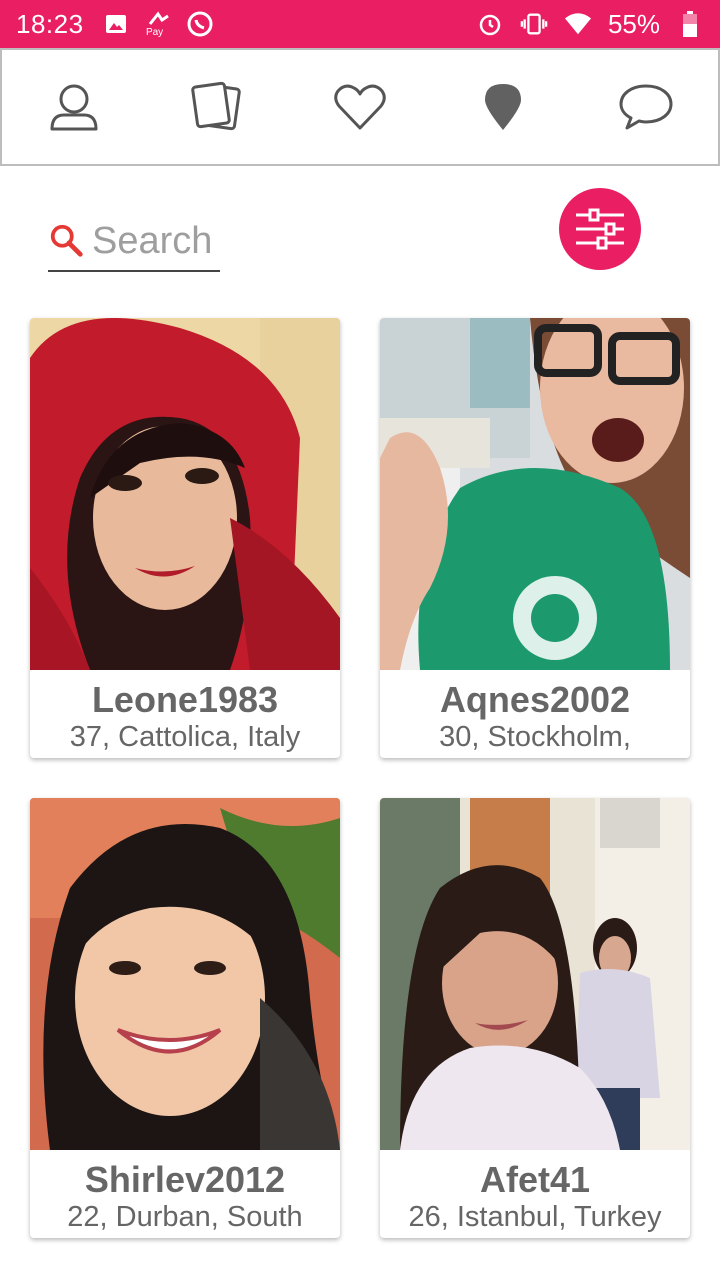  Describe the element at coordinates (535, 699) in the screenshot. I see `profile-name: Aqnes2002` at that location.